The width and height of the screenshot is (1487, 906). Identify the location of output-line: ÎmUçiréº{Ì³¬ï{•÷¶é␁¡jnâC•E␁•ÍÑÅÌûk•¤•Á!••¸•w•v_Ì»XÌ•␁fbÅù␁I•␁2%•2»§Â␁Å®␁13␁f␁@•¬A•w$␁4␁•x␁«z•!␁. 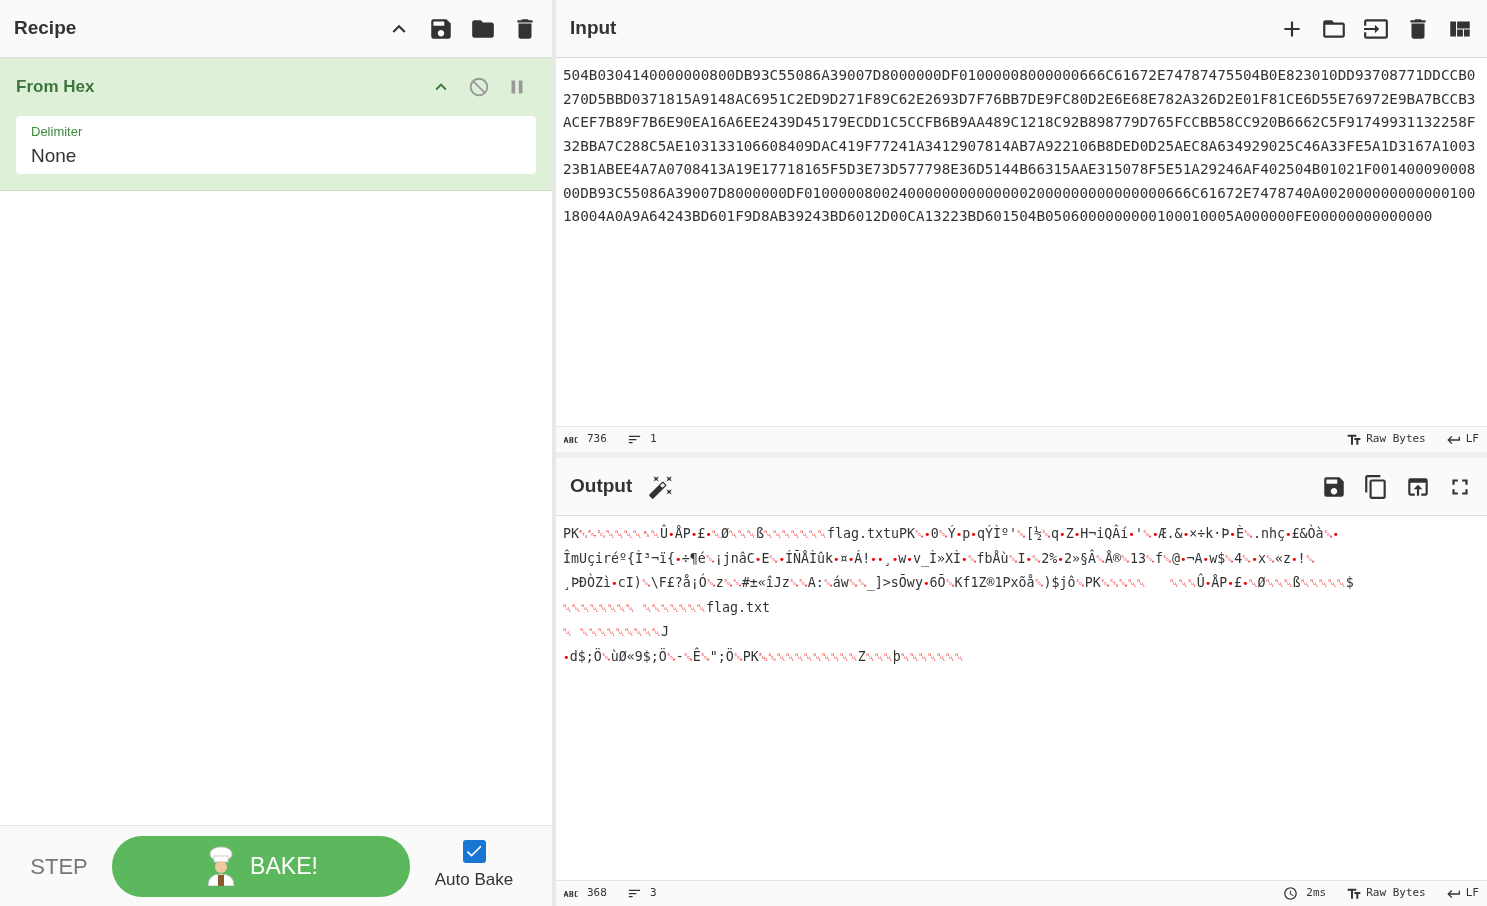
(939, 558).